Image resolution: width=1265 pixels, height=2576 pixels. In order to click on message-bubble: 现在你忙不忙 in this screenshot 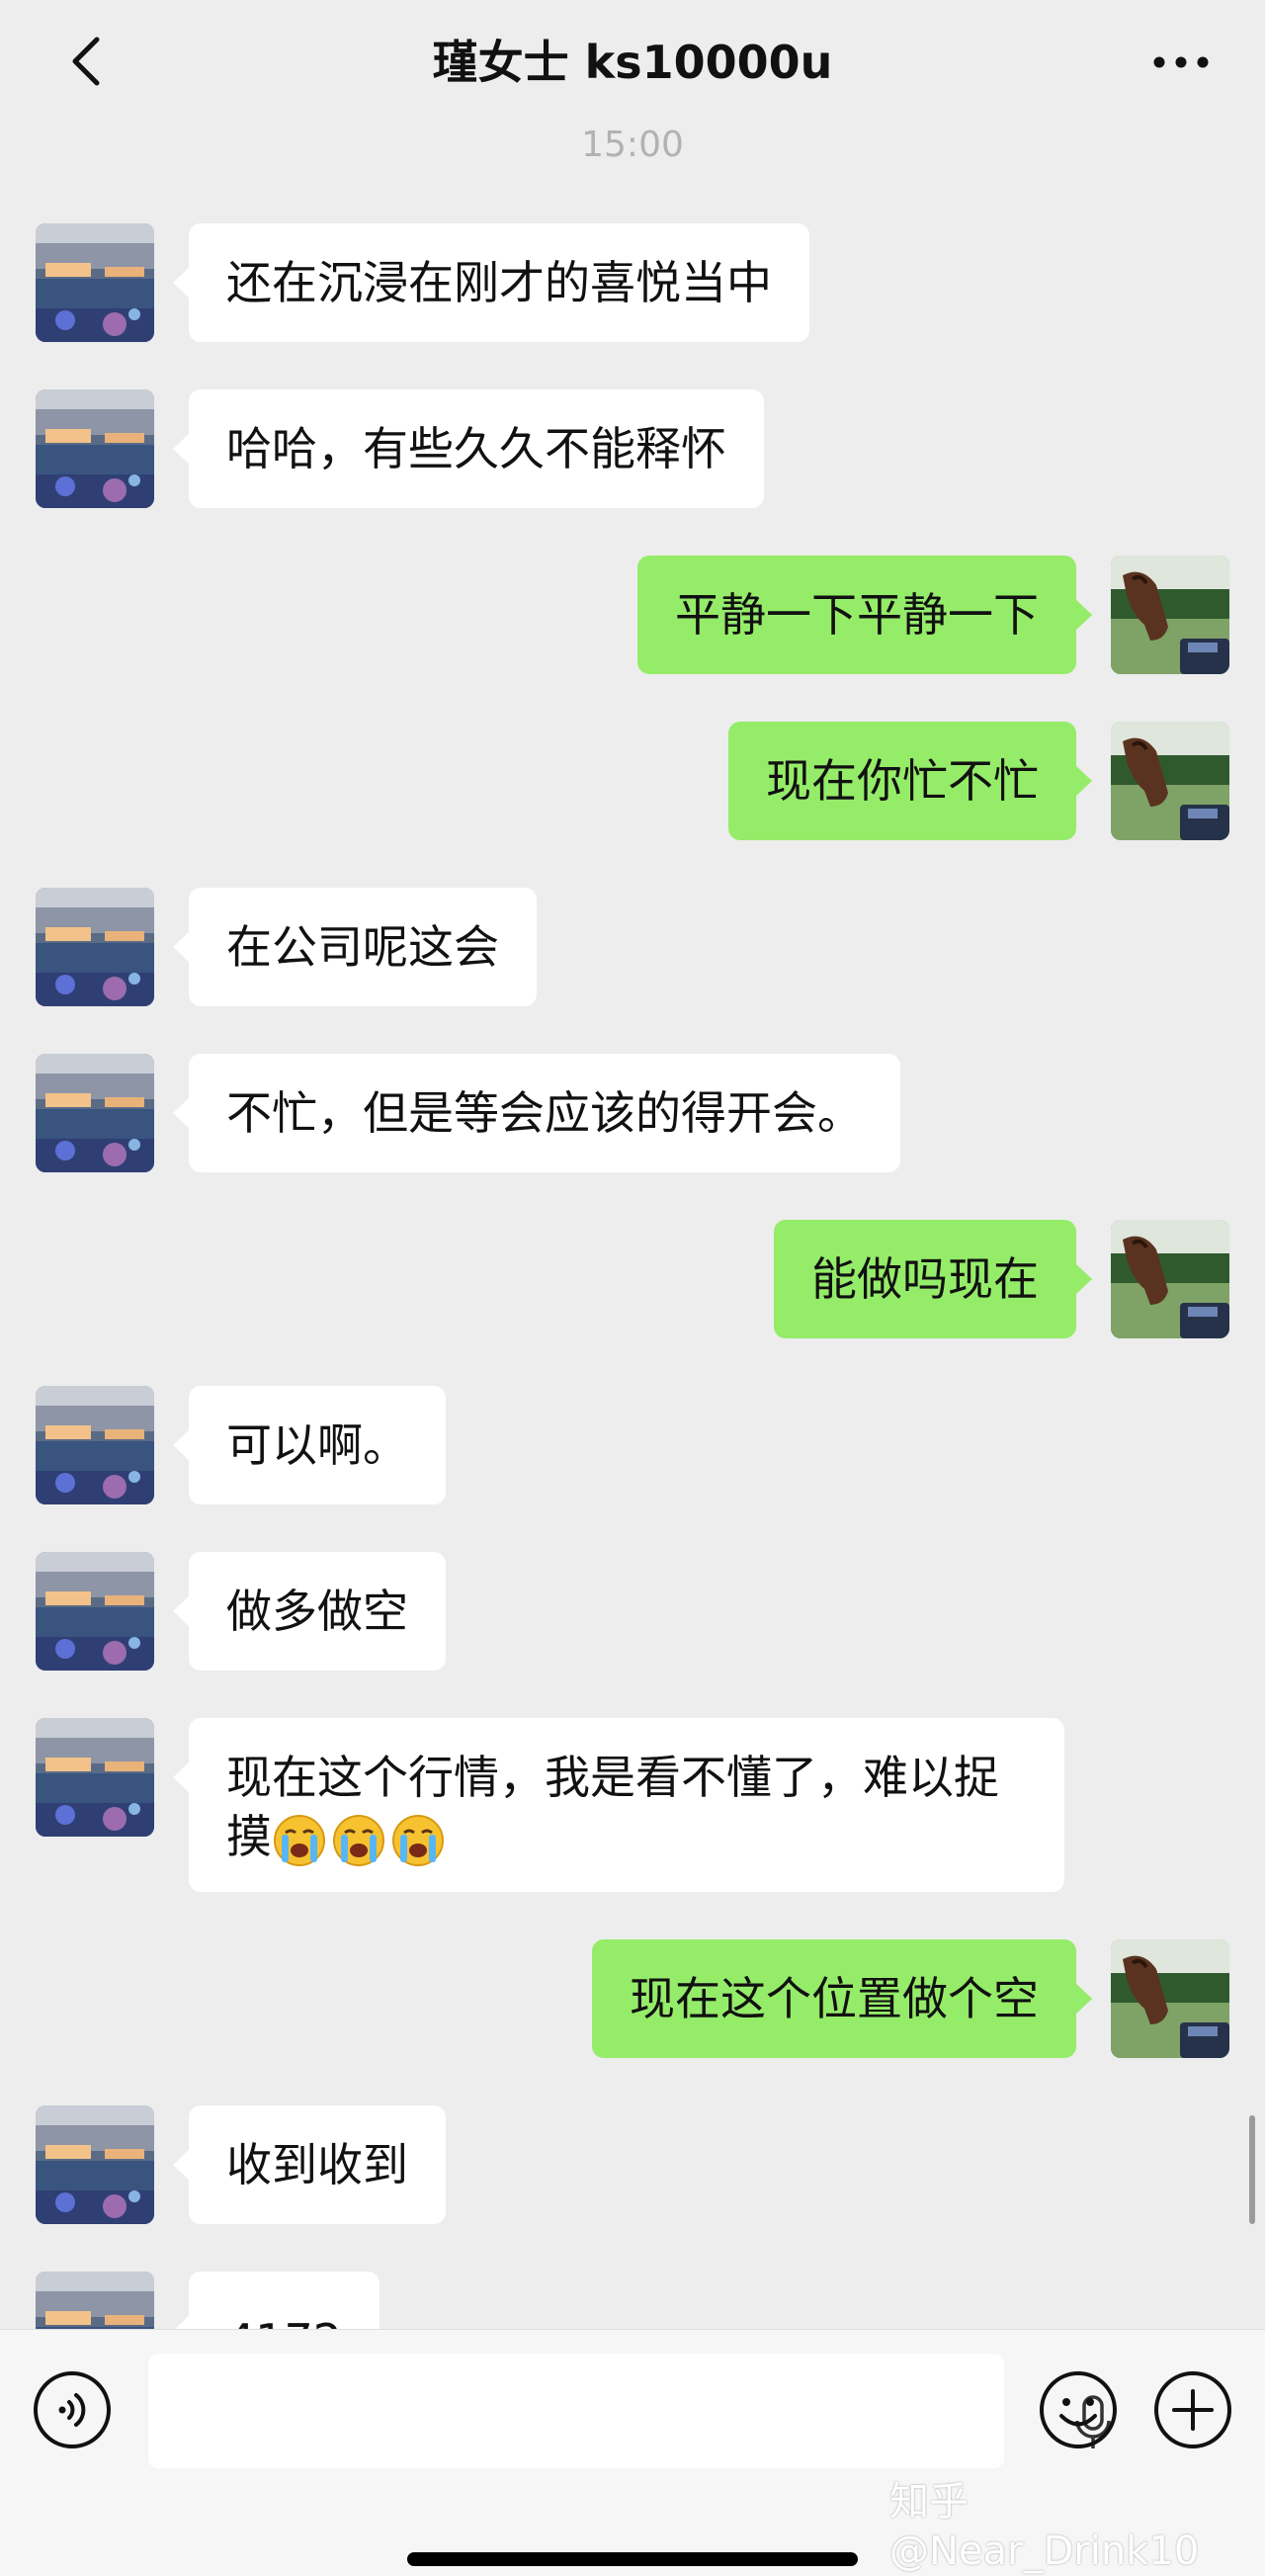, I will do `click(910, 781)`.